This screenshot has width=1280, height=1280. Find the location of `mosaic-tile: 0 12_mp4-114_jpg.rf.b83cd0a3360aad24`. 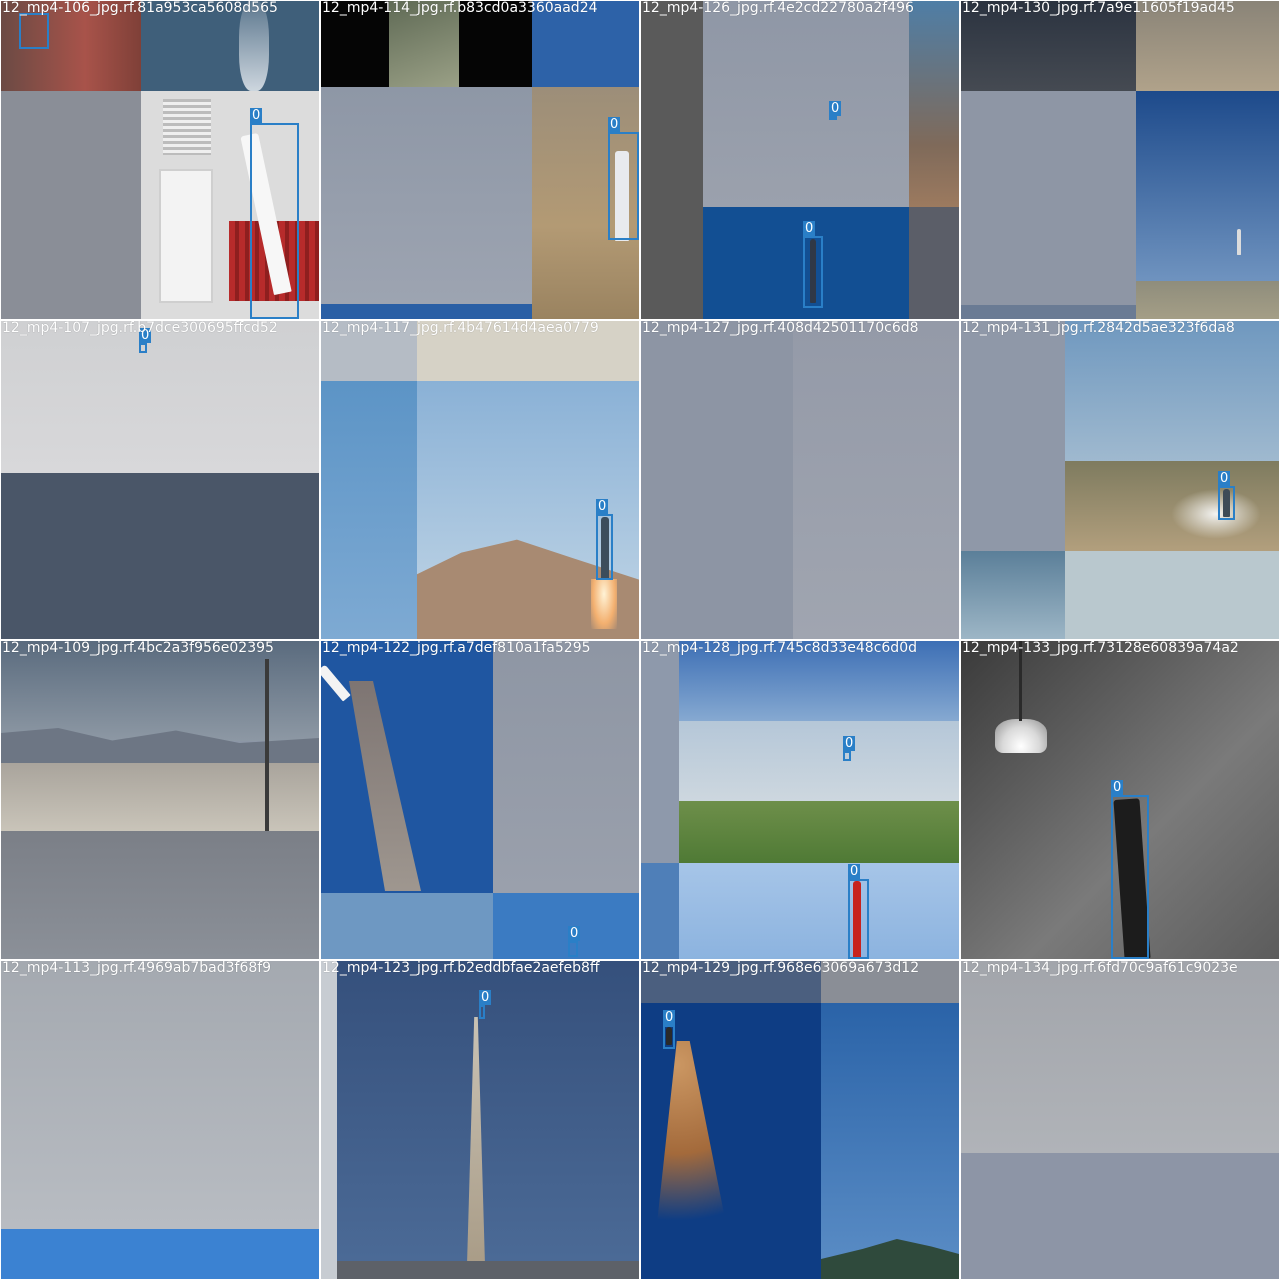

mosaic-tile: 0 12_mp4-114_jpg.rf.b83cd0a3360aad24 is located at coordinates (480, 160).